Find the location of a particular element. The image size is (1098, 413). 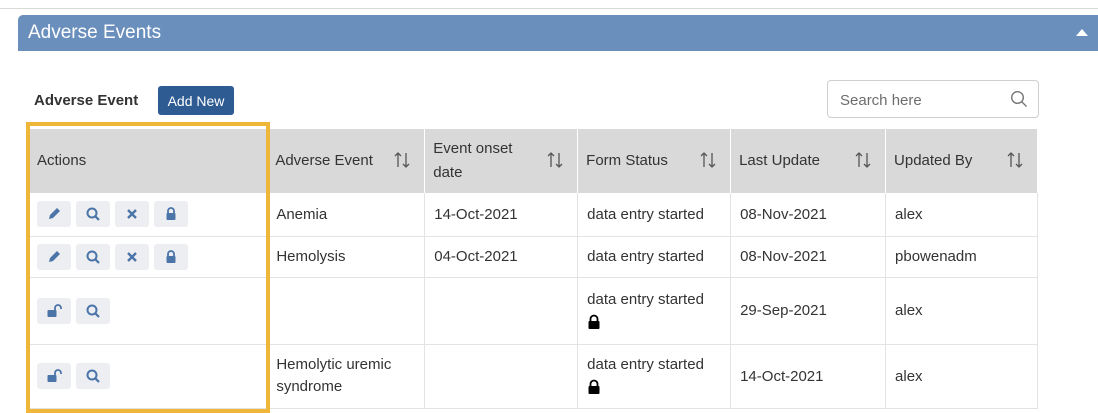

panel-header: Adverse Events is located at coordinates (558, 33).